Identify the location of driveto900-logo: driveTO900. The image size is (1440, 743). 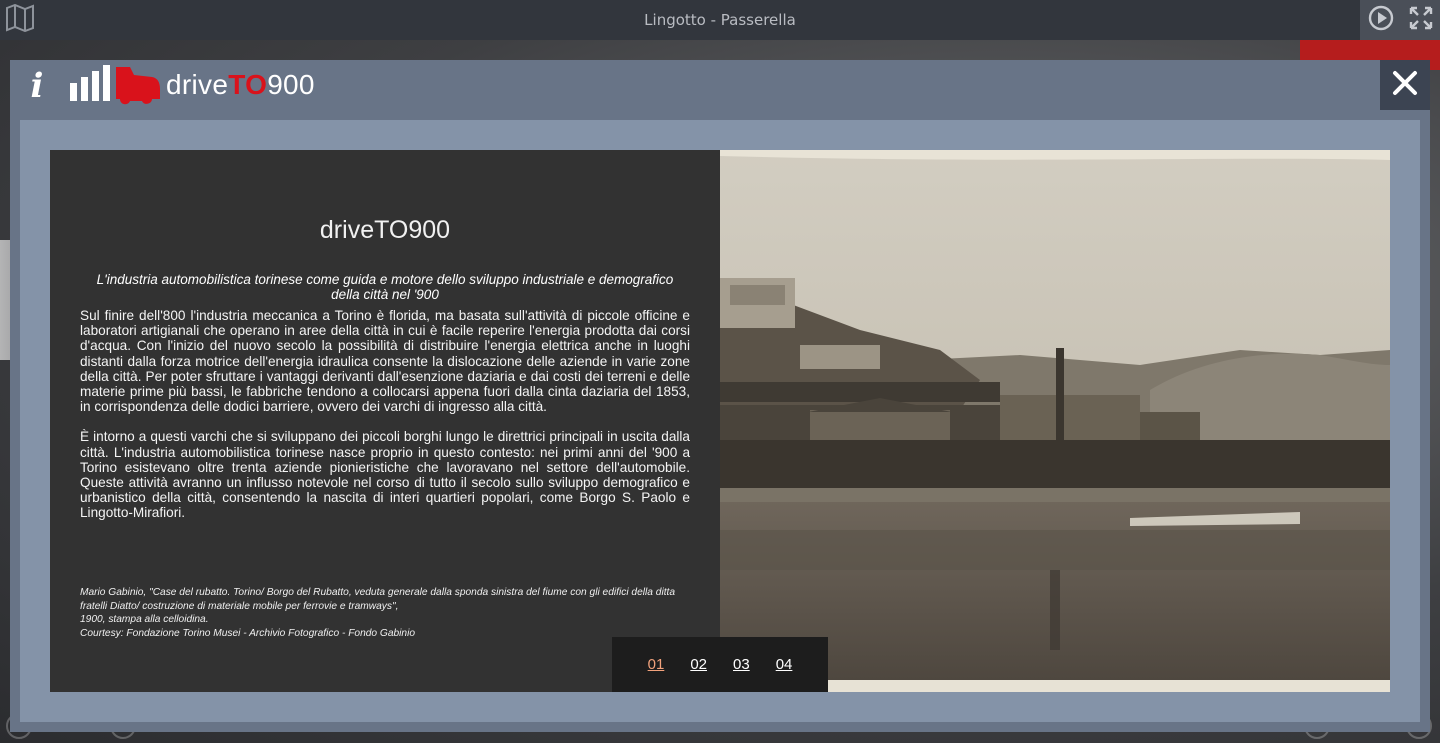
(191, 85).